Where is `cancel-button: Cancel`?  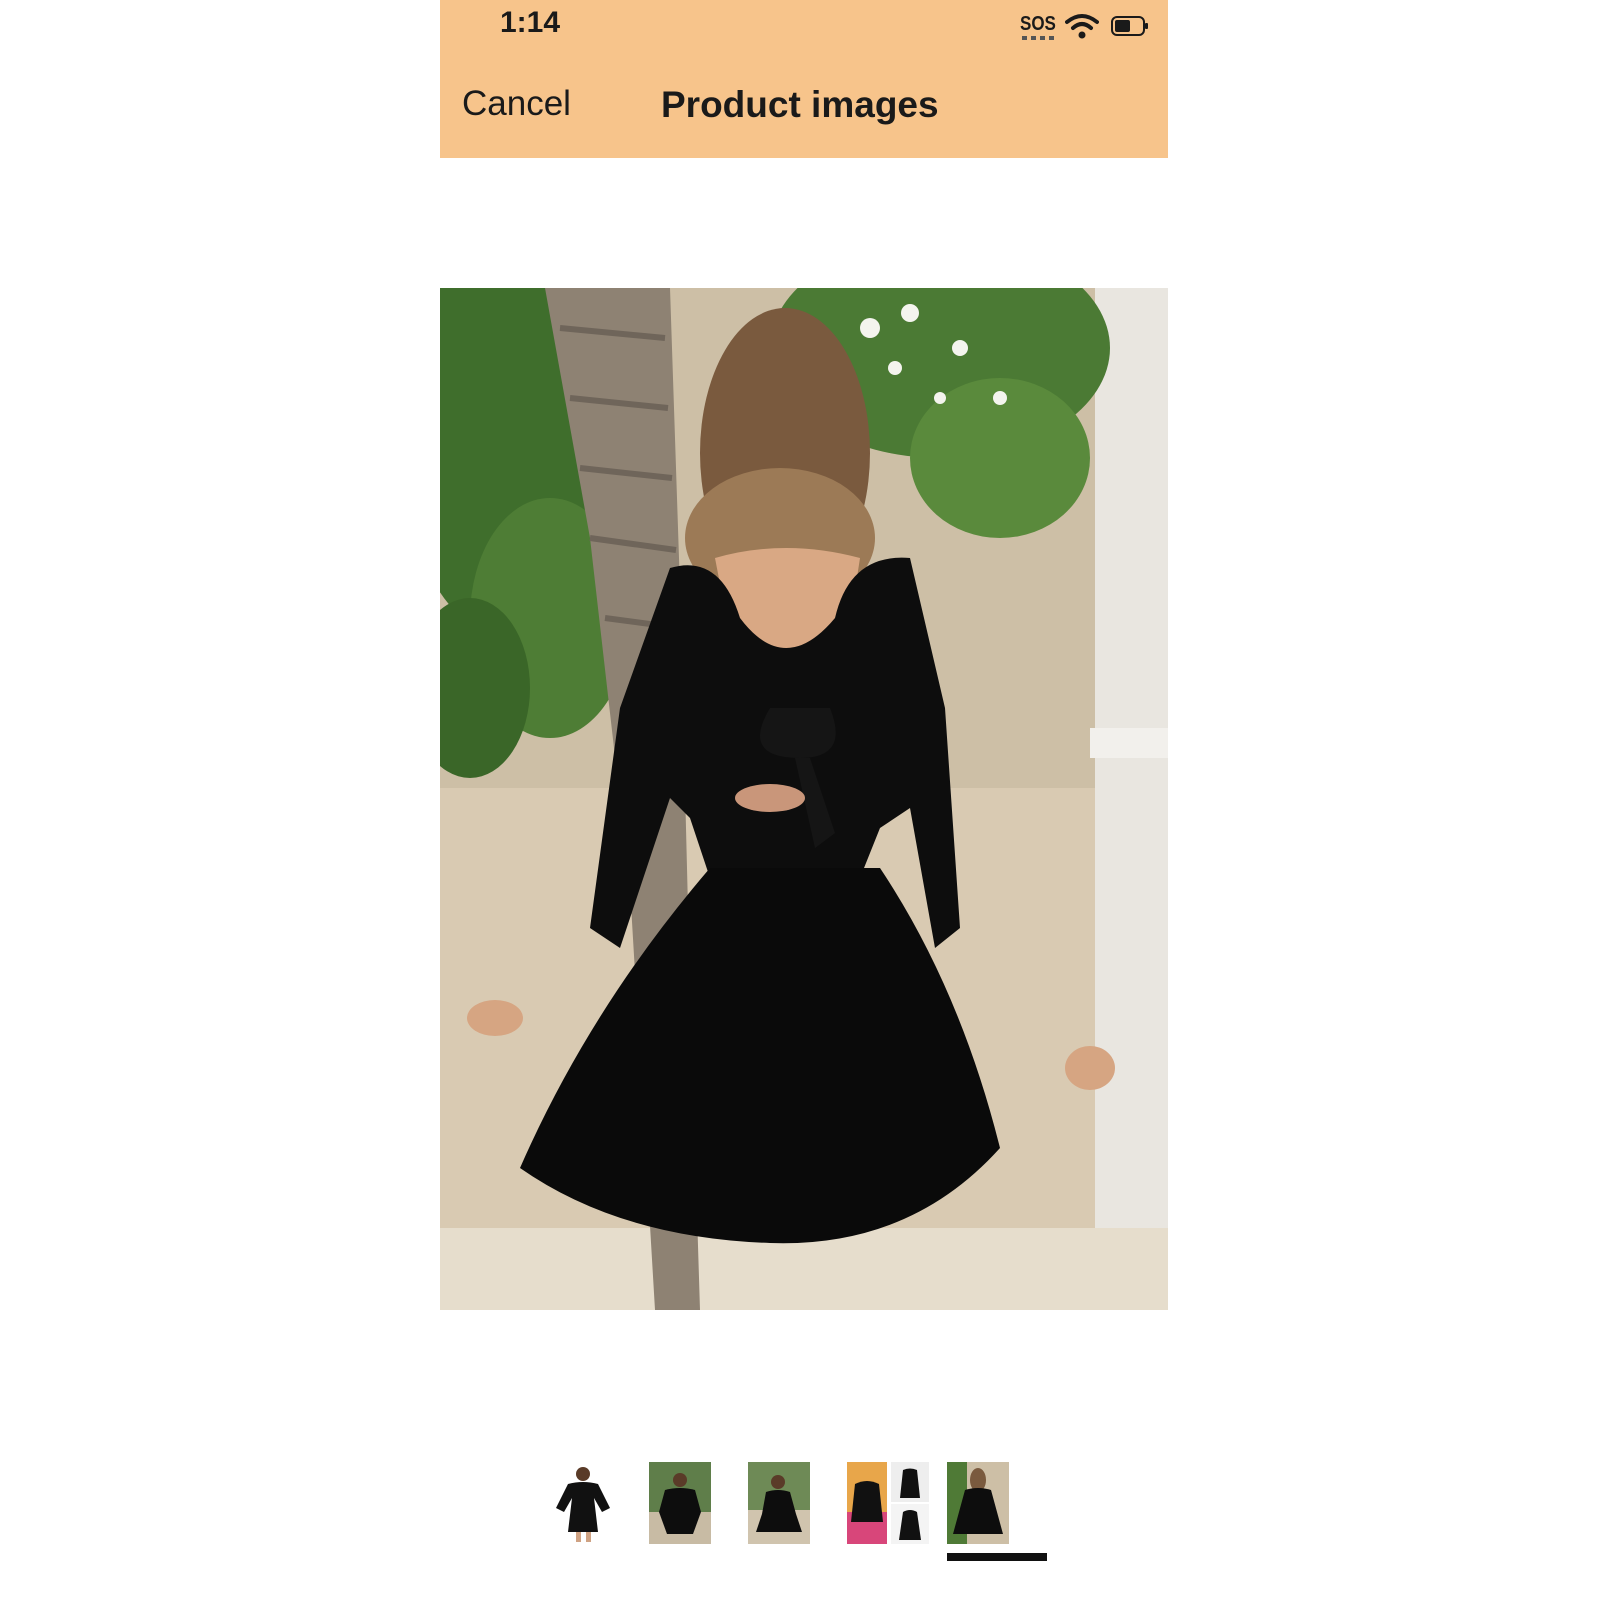 cancel-button: Cancel is located at coordinates (516, 104).